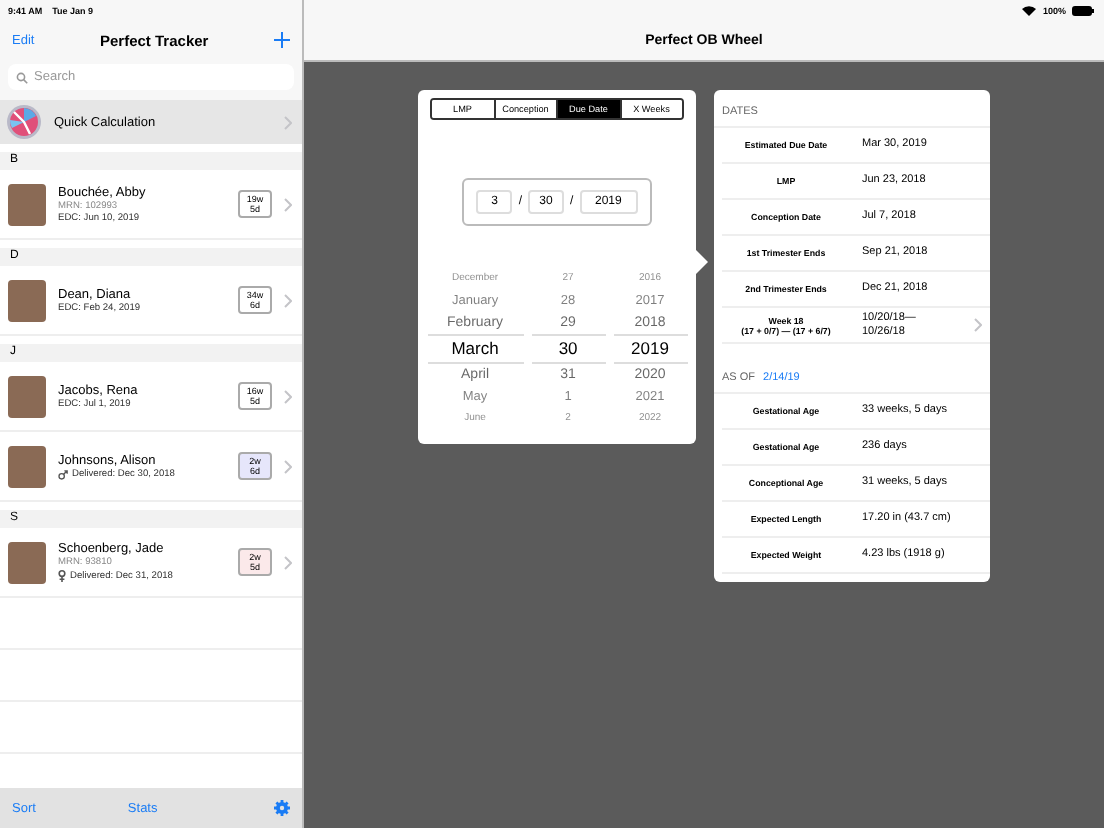  What do you see at coordinates (282, 40) in the screenshot?
I see `add-icon` at bounding box center [282, 40].